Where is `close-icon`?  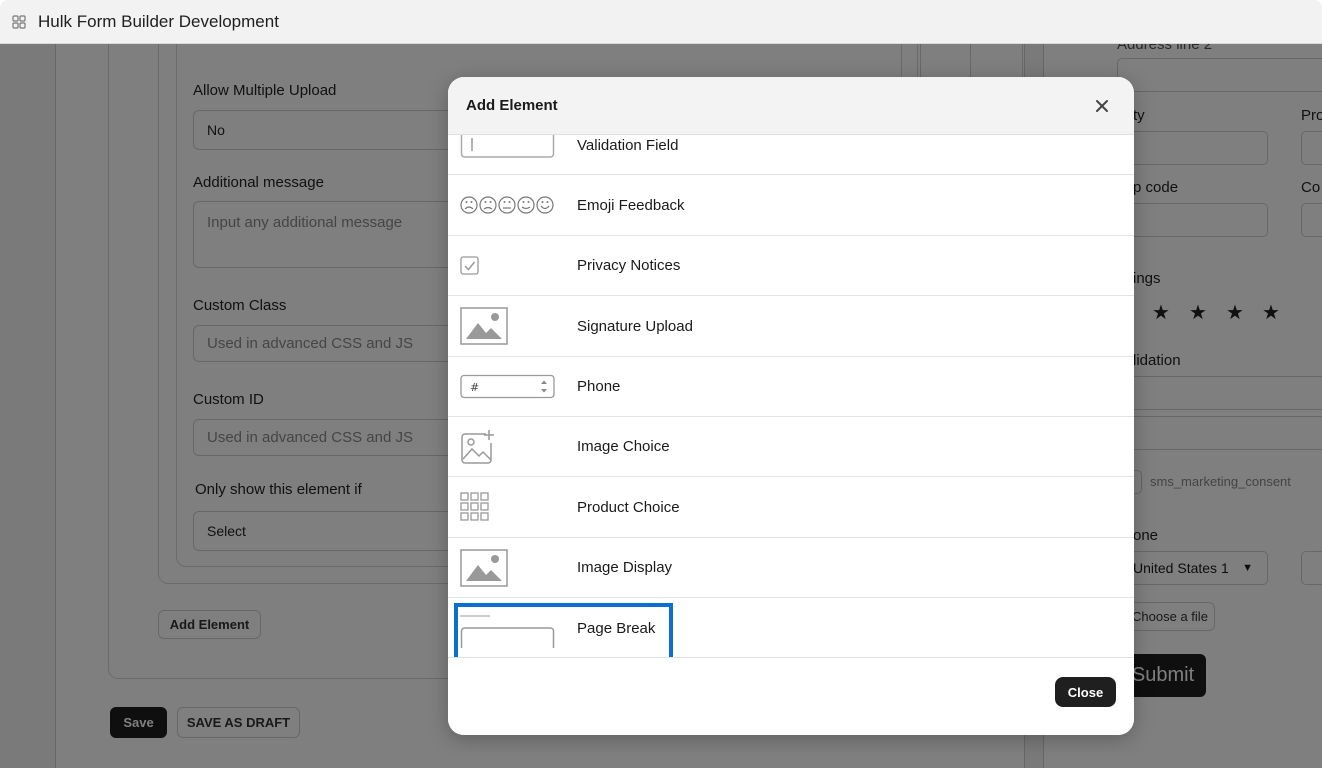 close-icon is located at coordinates (1102, 106).